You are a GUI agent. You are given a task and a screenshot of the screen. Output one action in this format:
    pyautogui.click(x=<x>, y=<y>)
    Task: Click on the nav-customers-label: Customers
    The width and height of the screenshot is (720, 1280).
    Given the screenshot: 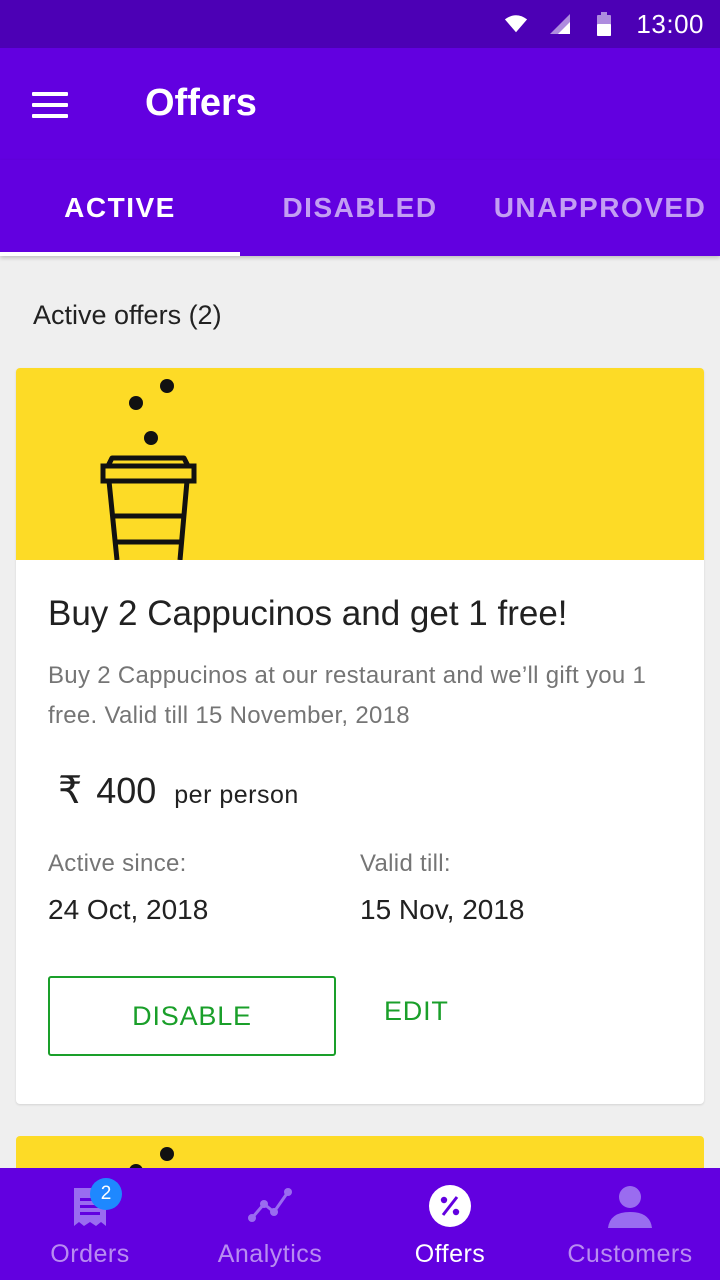 What is the action you would take?
    pyautogui.click(x=630, y=1254)
    